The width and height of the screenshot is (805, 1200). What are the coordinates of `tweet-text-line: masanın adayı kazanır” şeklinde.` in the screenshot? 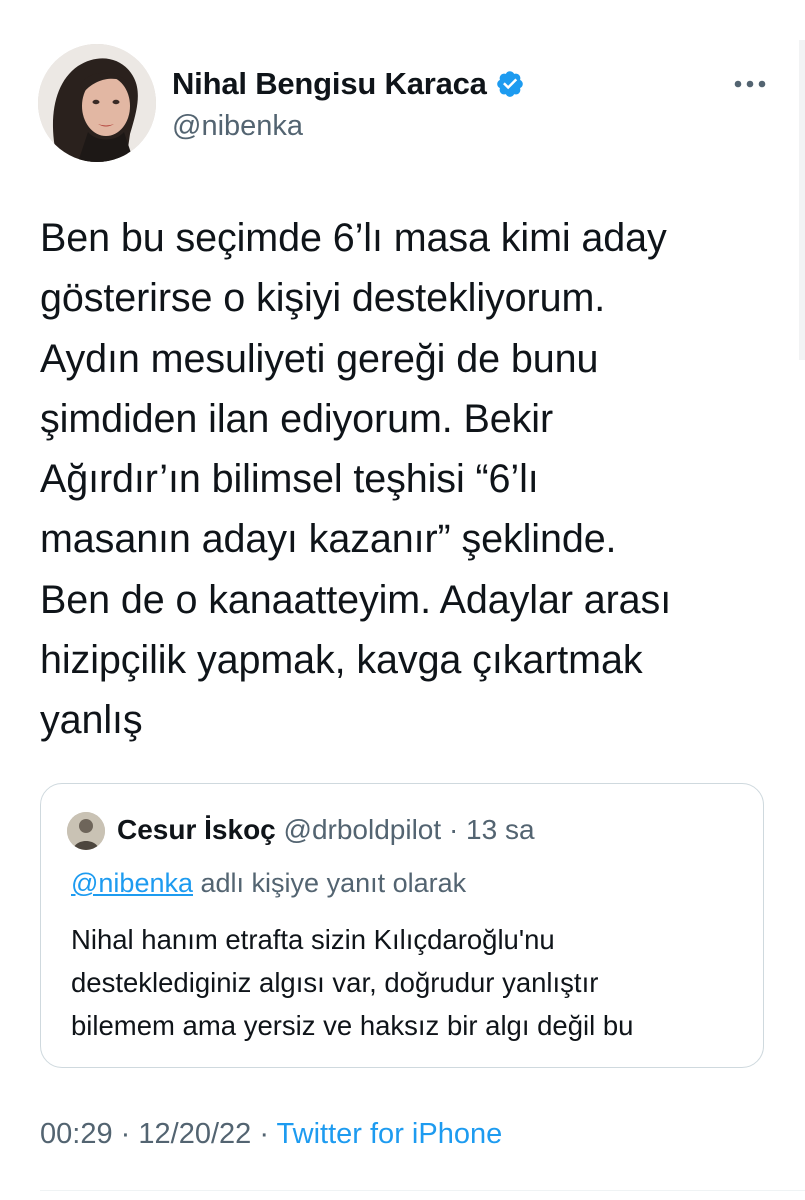 It's located at (328, 539).